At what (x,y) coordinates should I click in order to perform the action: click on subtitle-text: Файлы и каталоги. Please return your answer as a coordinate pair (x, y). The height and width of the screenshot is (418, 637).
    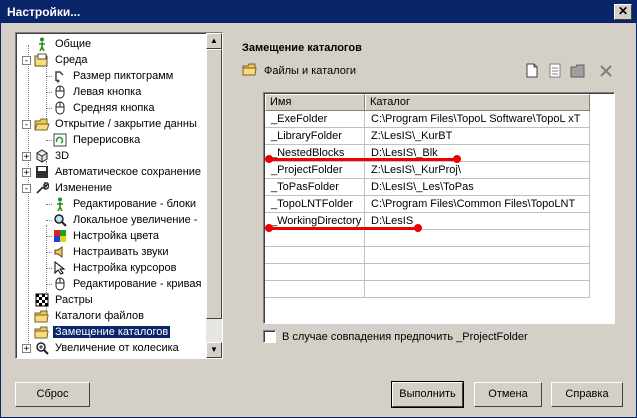
    Looking at the image, I should click on (310, 71).